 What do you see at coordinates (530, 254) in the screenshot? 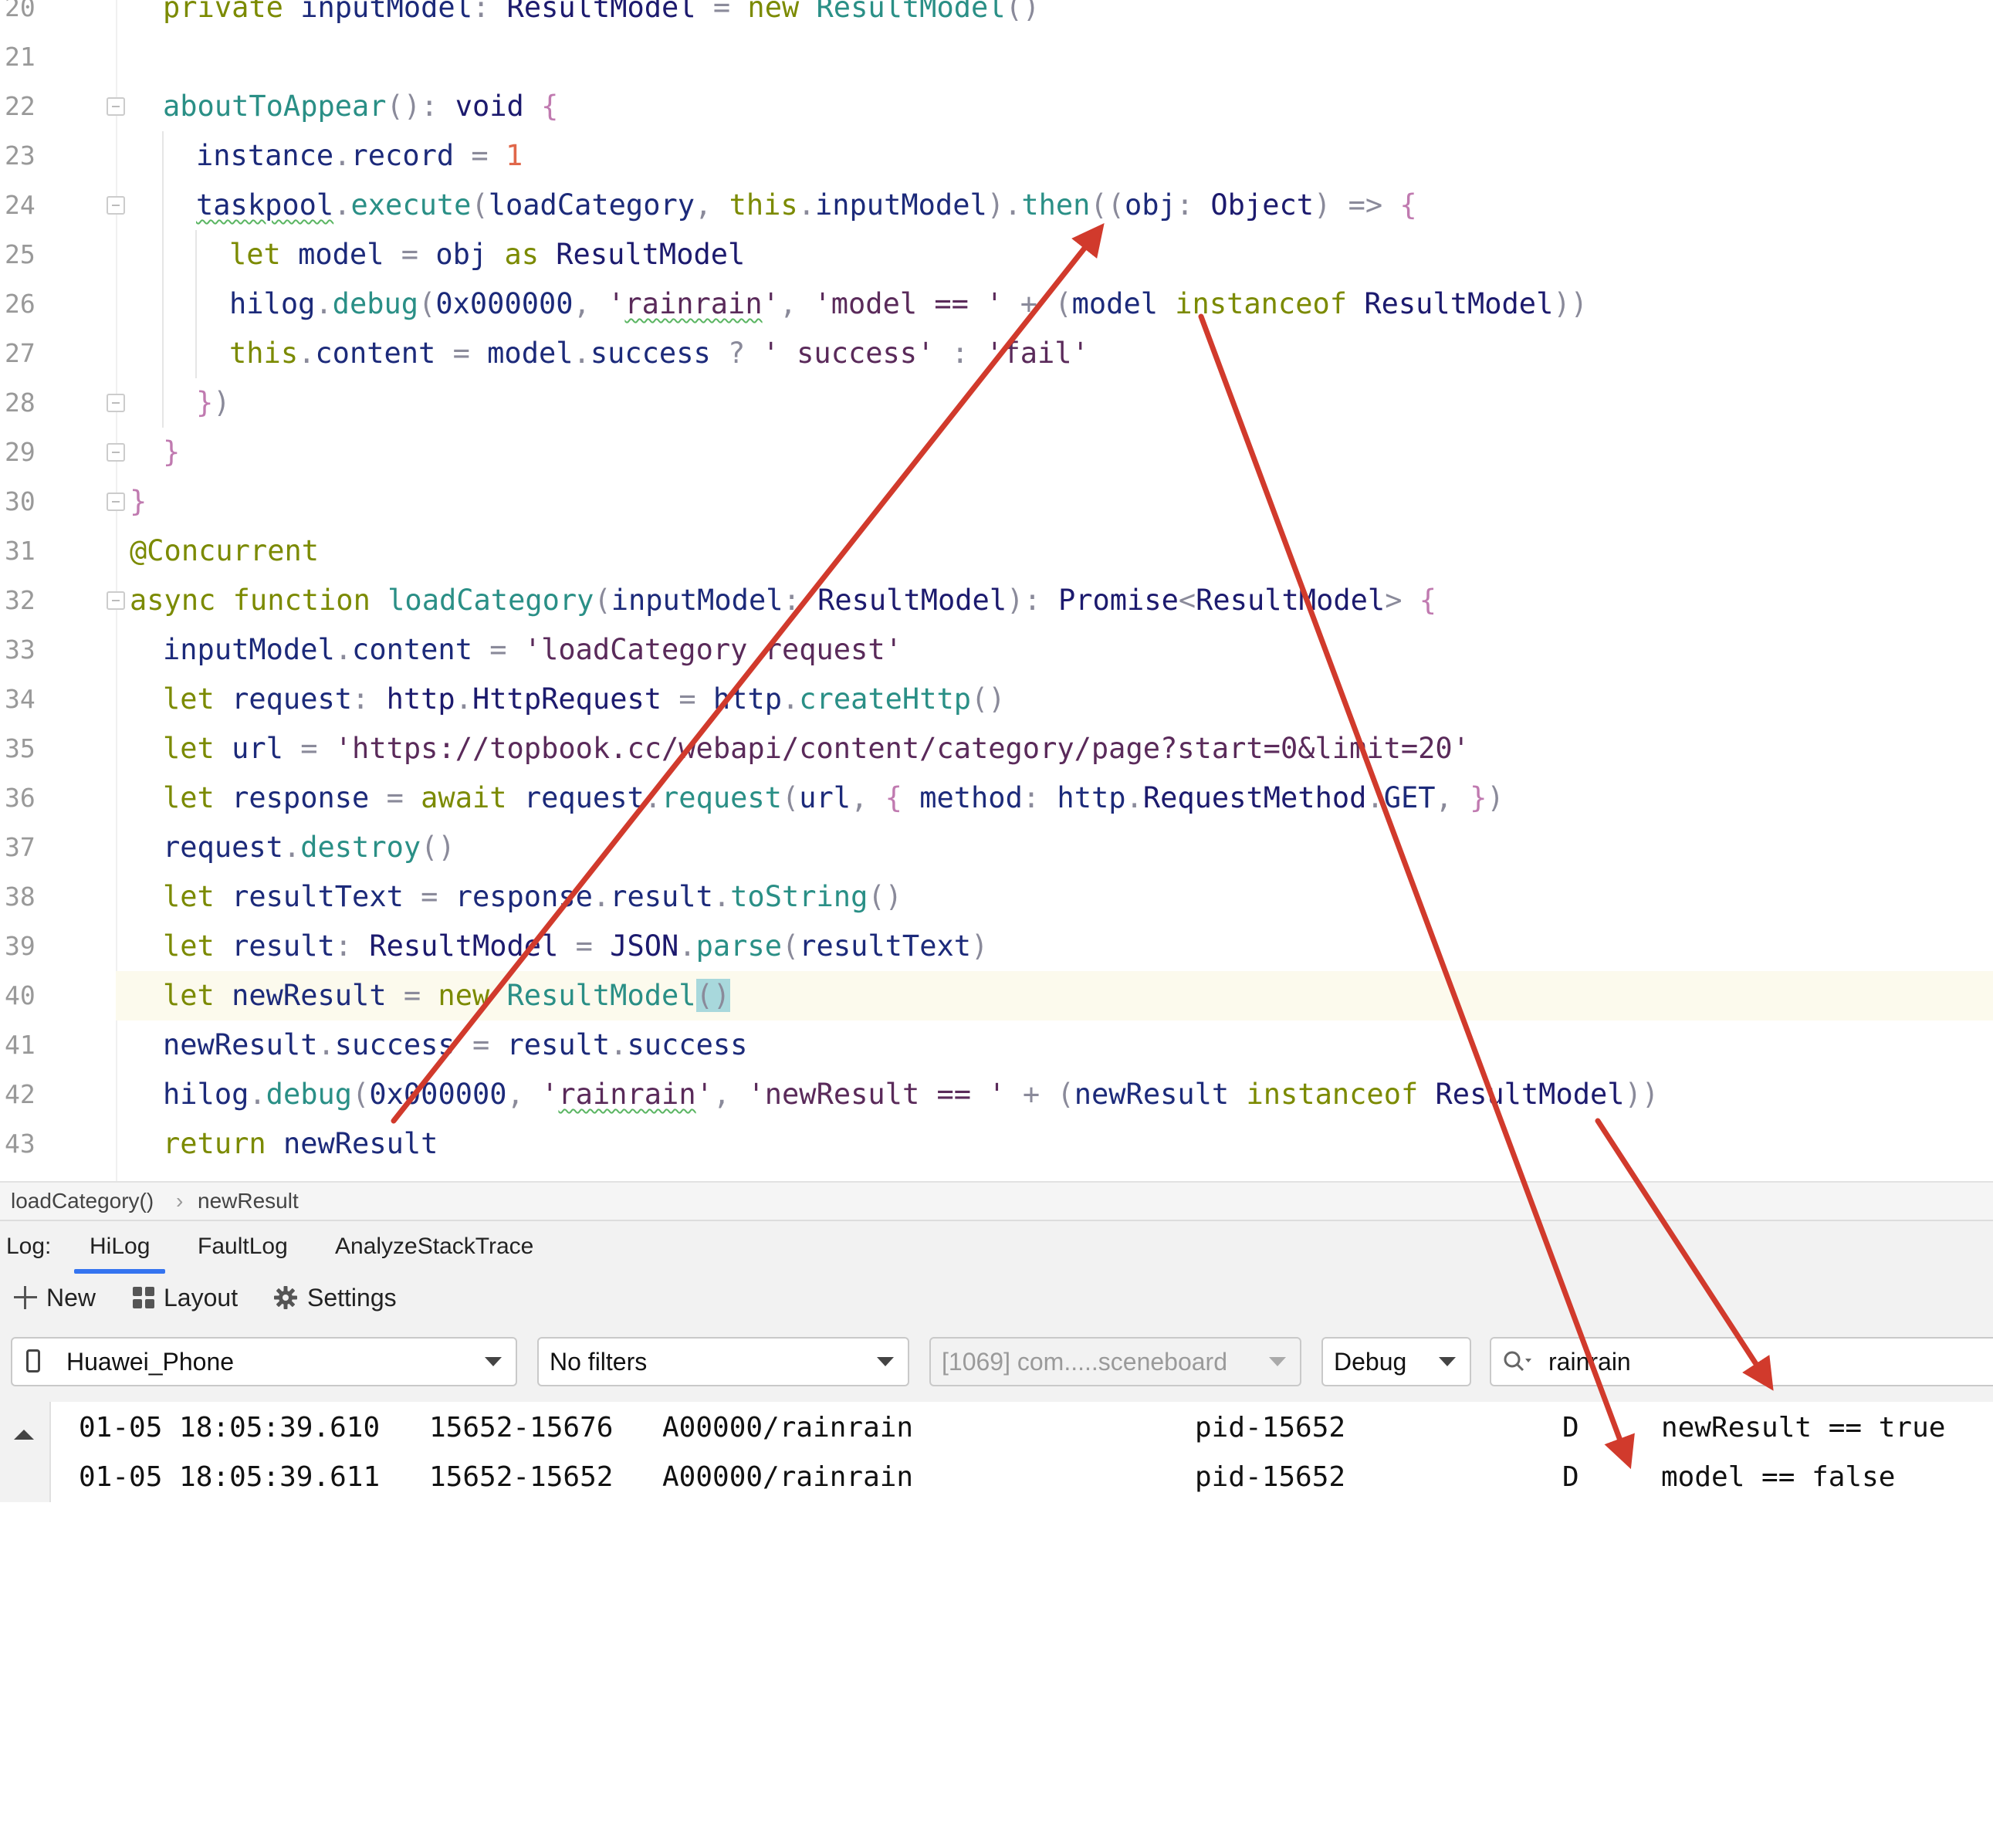
I see `code-token: as` at bounding box center [530, 254].